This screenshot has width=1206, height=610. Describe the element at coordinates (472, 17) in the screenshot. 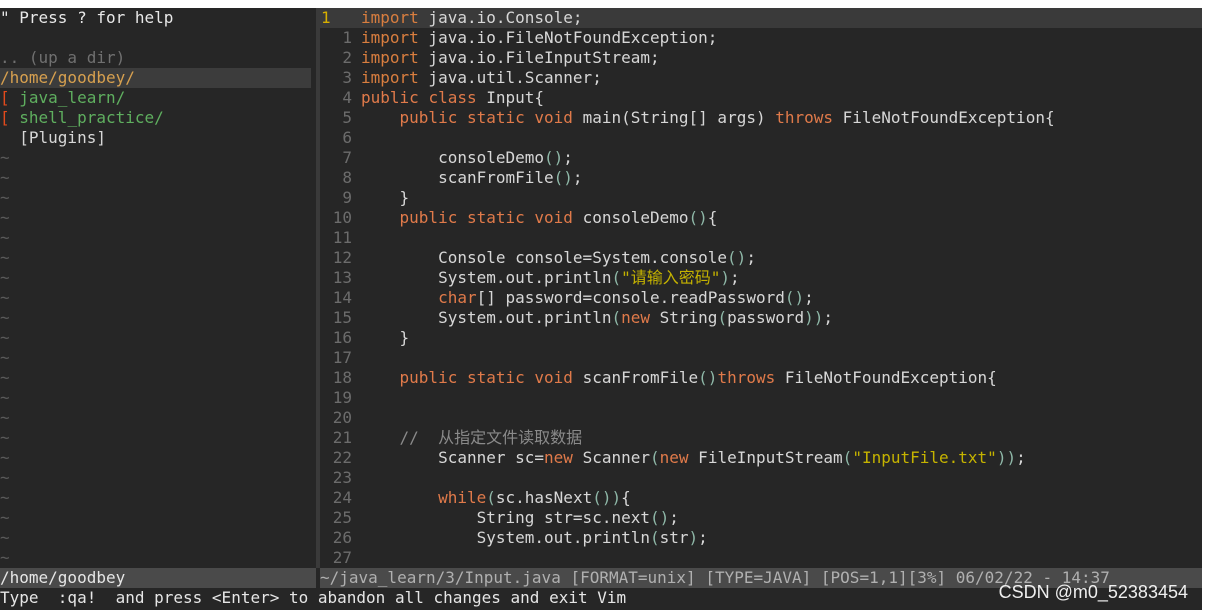

I see `code-text: import java.io.Console;` at that location.